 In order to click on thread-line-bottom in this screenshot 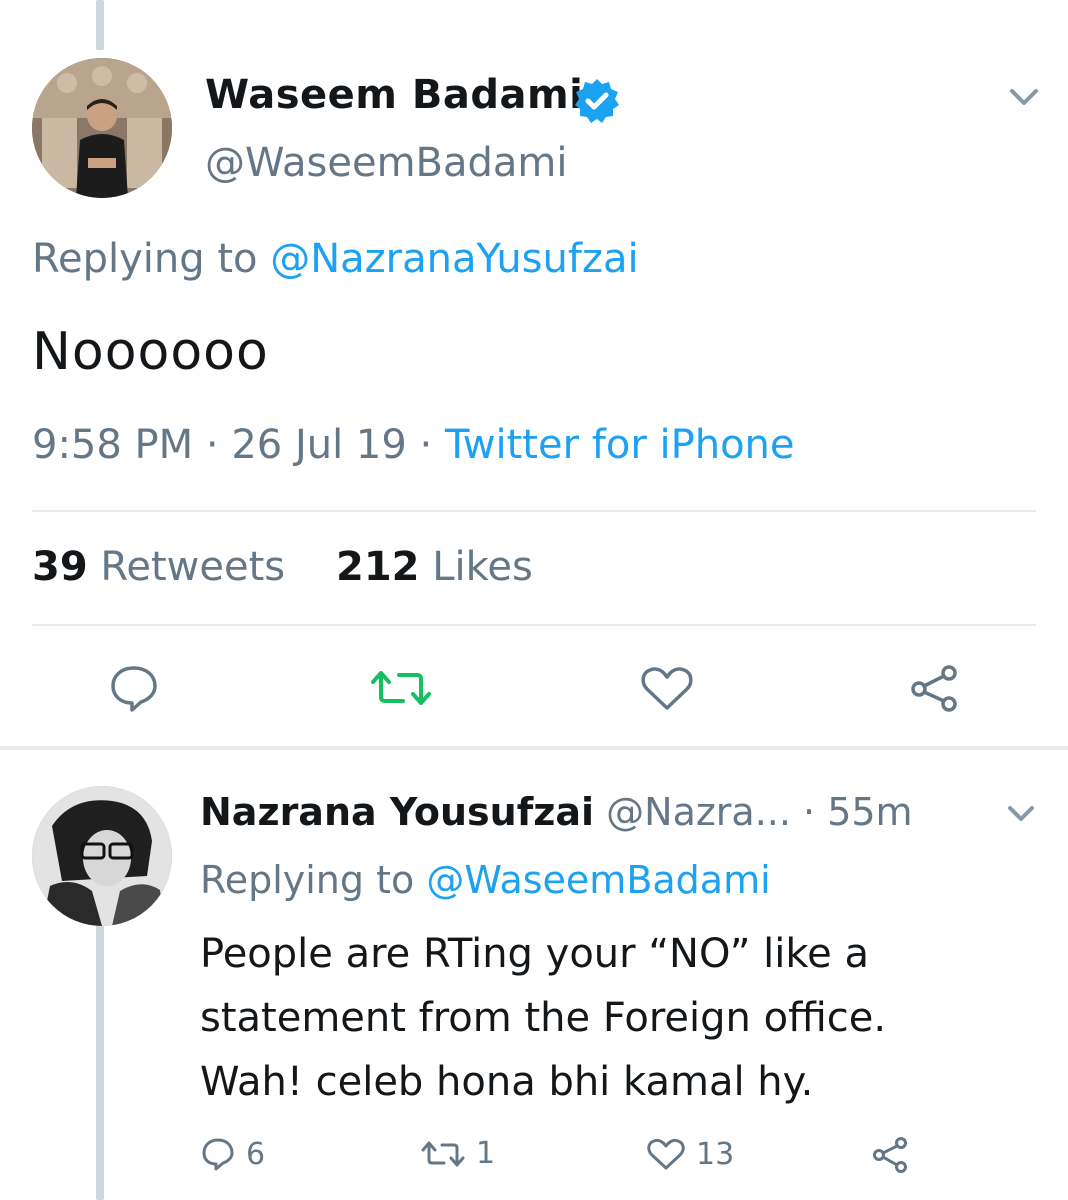, I will do `click(100, 1060)`.